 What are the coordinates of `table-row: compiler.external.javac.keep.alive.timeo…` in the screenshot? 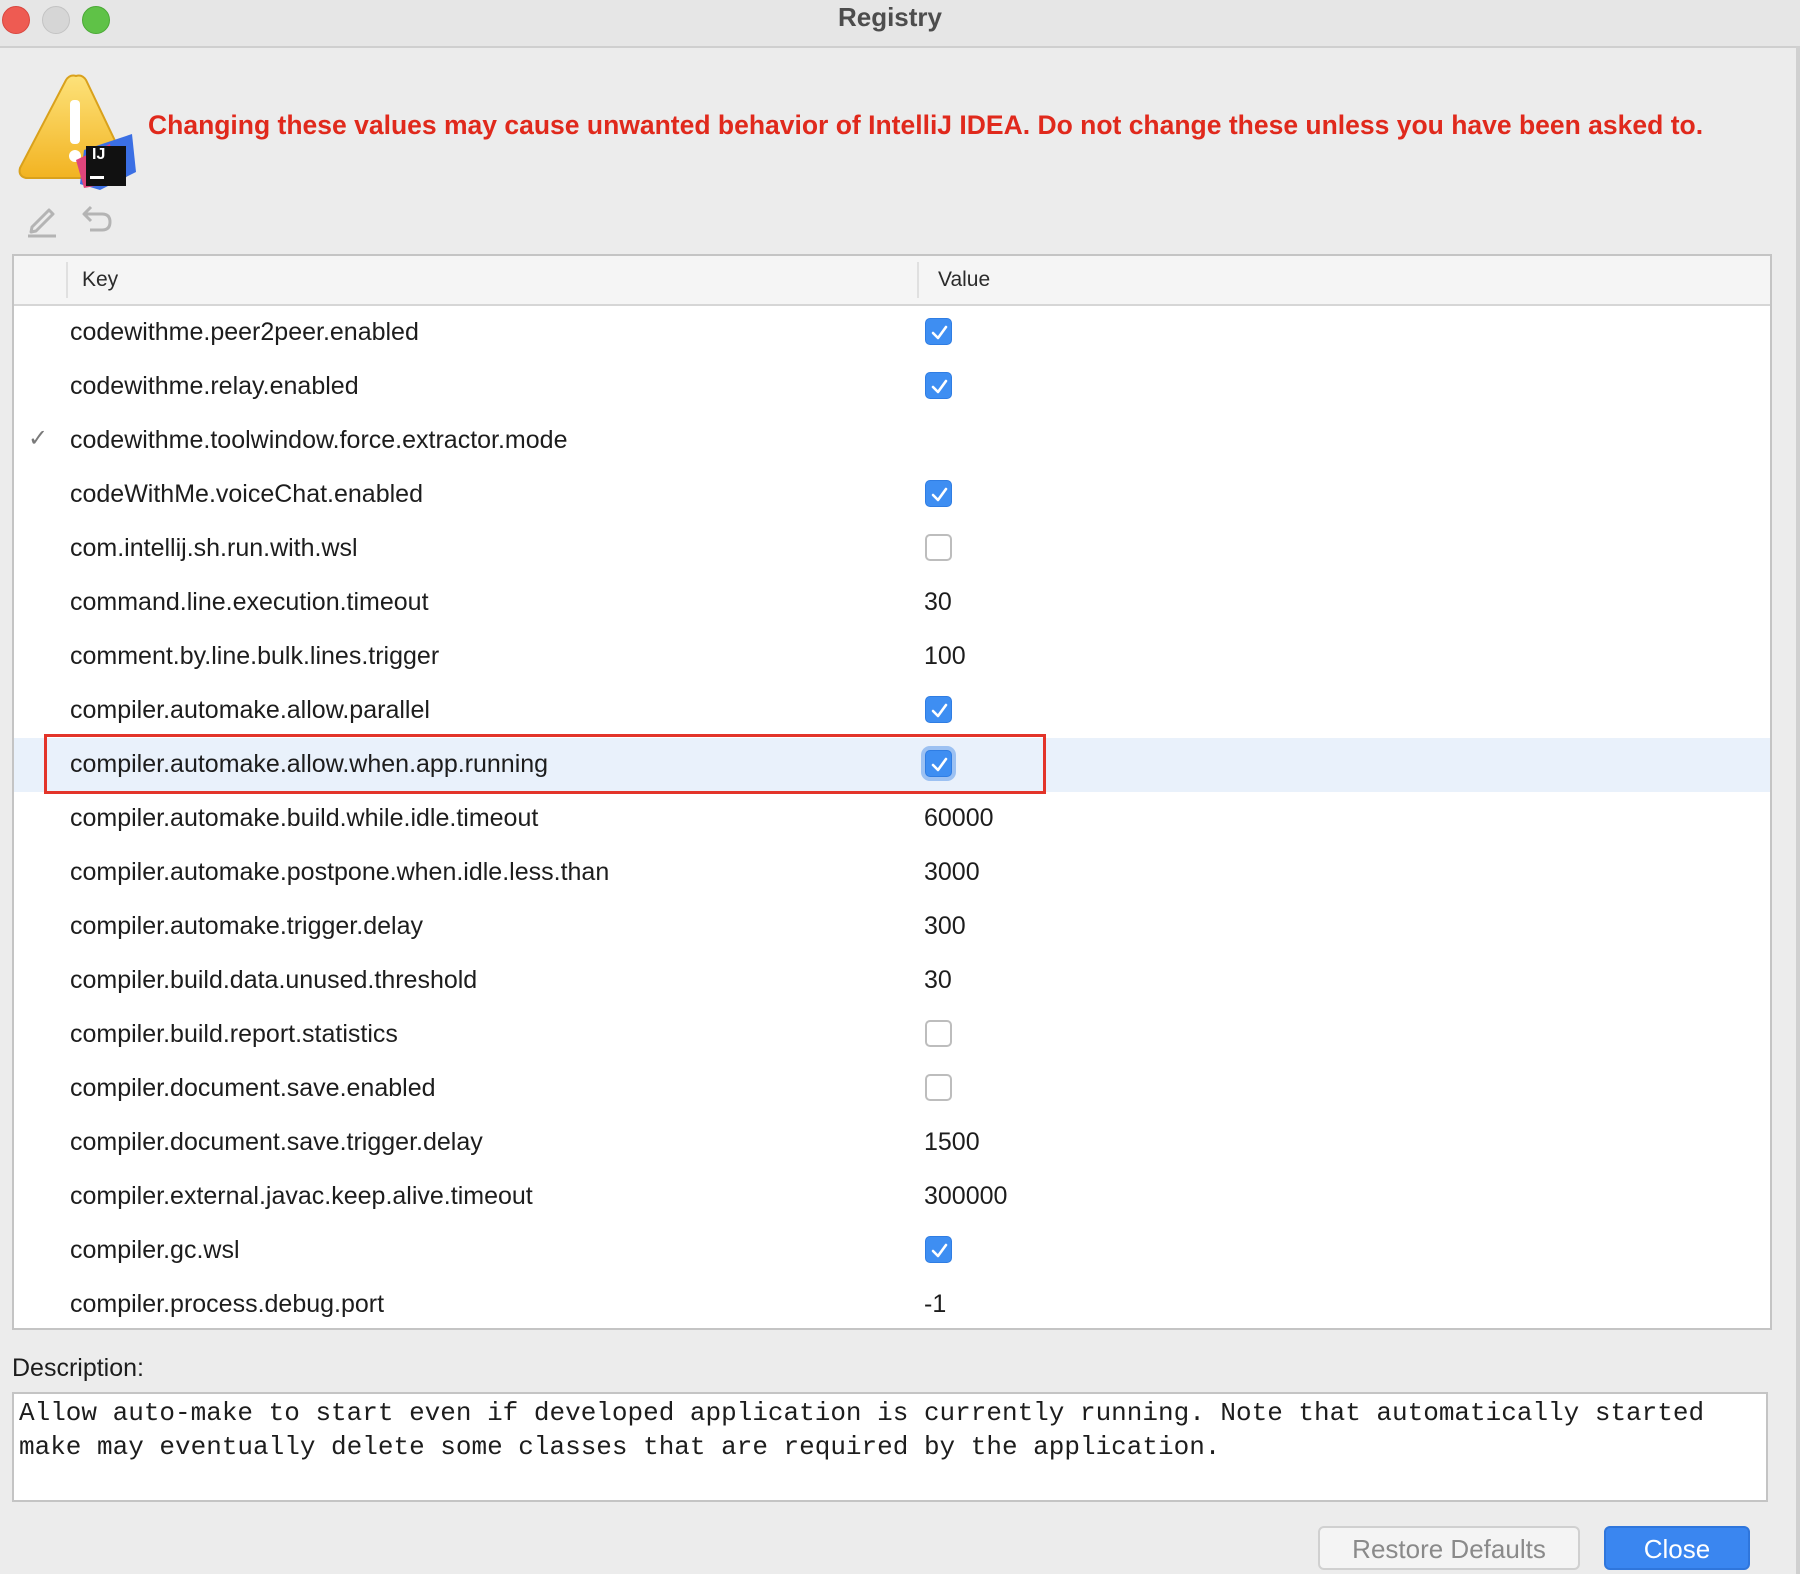 It's located at (892, 1197).